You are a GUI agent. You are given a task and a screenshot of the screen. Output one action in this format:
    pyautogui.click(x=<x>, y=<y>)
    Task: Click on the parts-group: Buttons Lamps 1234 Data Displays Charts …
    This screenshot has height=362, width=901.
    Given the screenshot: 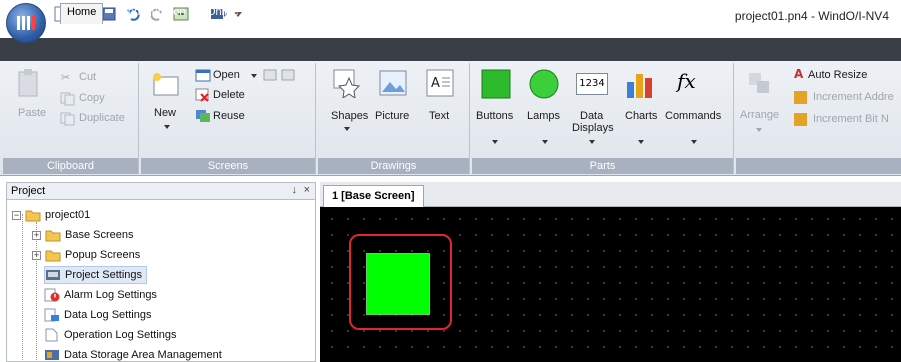 What is the action you would take?
    pyautogui.click(x=603, y=118)
    